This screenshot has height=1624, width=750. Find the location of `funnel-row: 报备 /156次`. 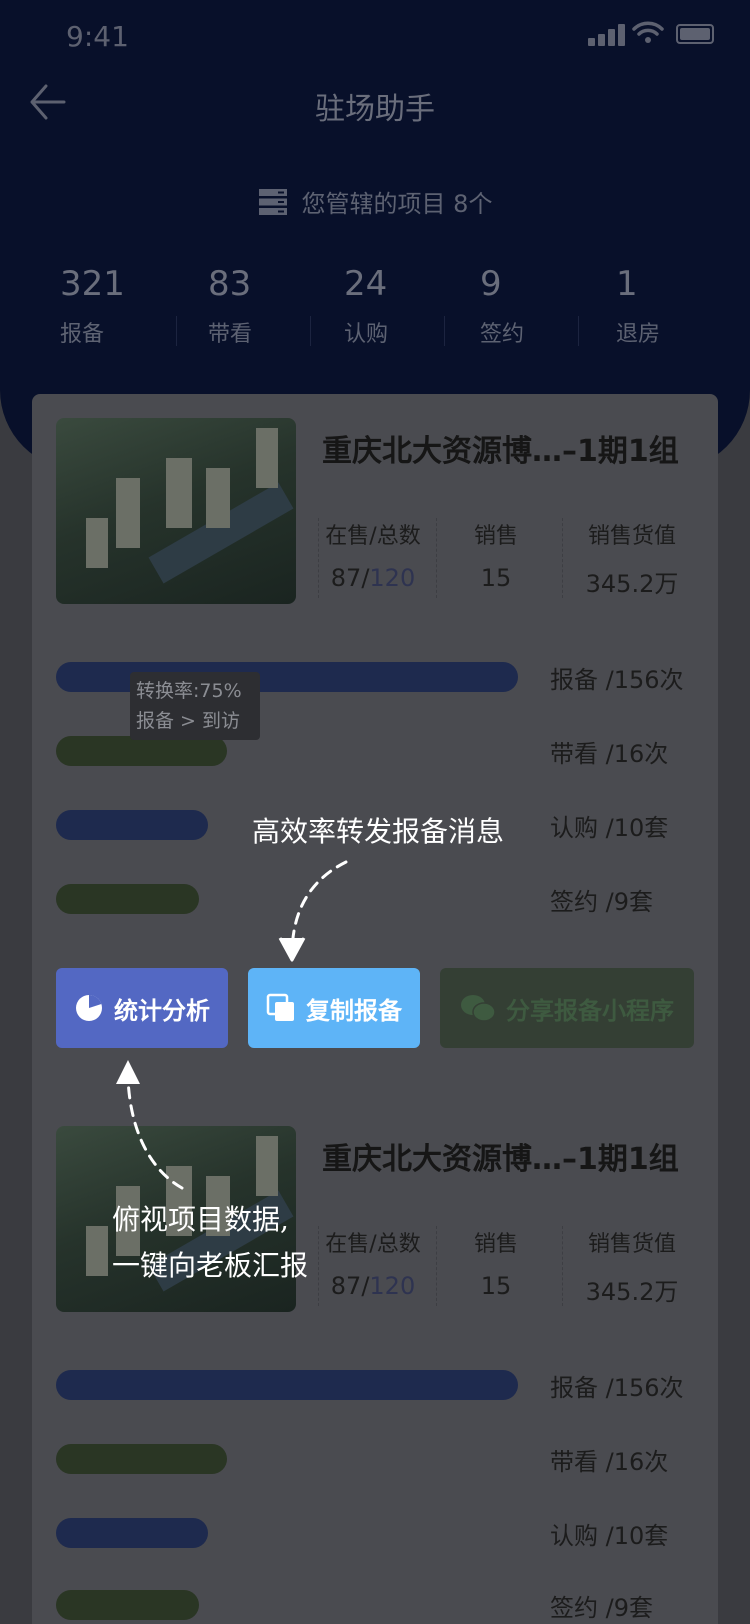

funnel-row: 报备 /156次 is located at coordinates (376, 1385).